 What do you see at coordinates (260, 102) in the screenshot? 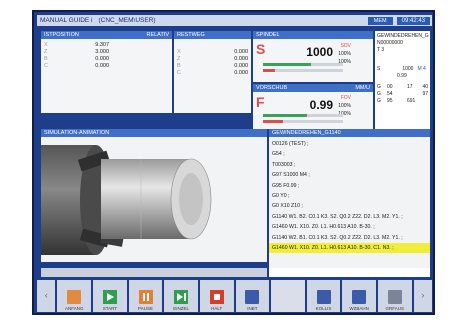
I see `feed-letter: F` at bounding box center [260, 102].